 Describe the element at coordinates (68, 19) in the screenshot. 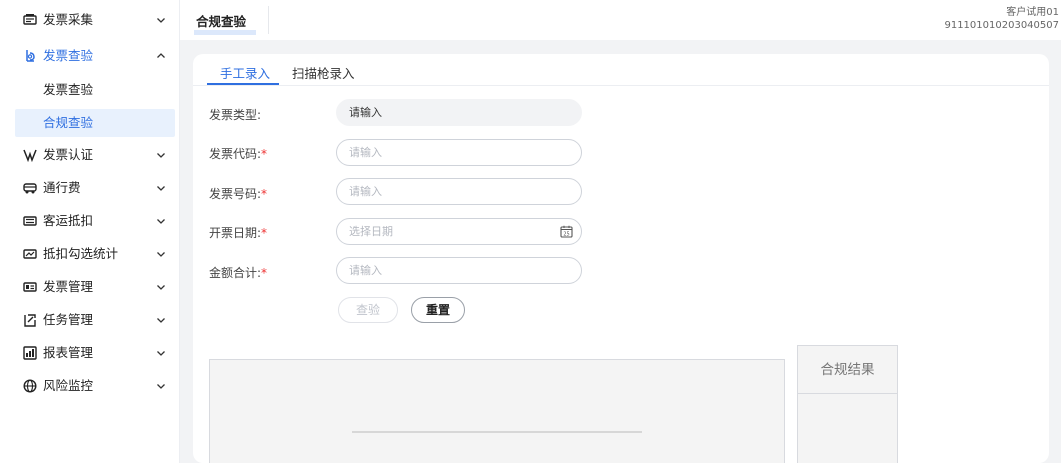

I see `sidebar-item-label: 发票采集` at that location.